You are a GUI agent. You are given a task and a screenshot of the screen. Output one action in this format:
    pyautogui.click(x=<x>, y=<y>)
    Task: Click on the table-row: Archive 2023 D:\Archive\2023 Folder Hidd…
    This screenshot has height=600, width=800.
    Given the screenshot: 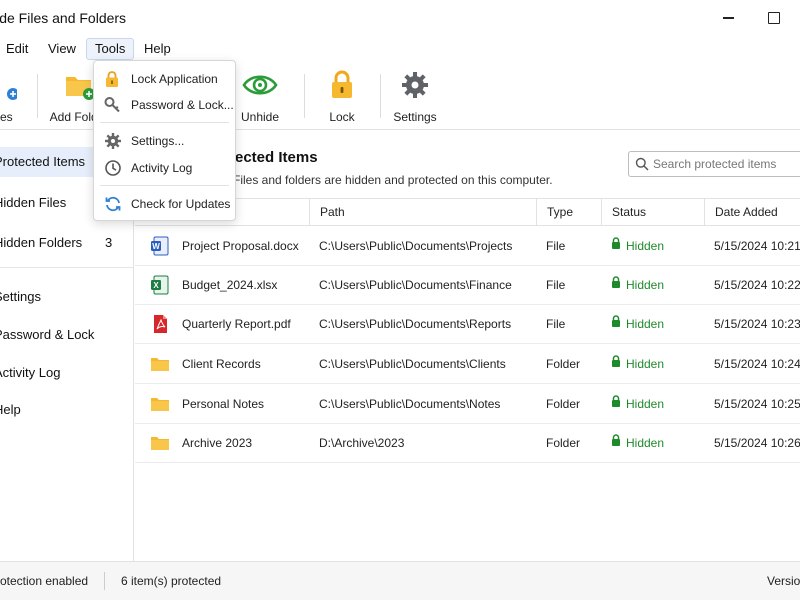 What is the action you would take?
    pyautogui.click(x=467, y=443)
    